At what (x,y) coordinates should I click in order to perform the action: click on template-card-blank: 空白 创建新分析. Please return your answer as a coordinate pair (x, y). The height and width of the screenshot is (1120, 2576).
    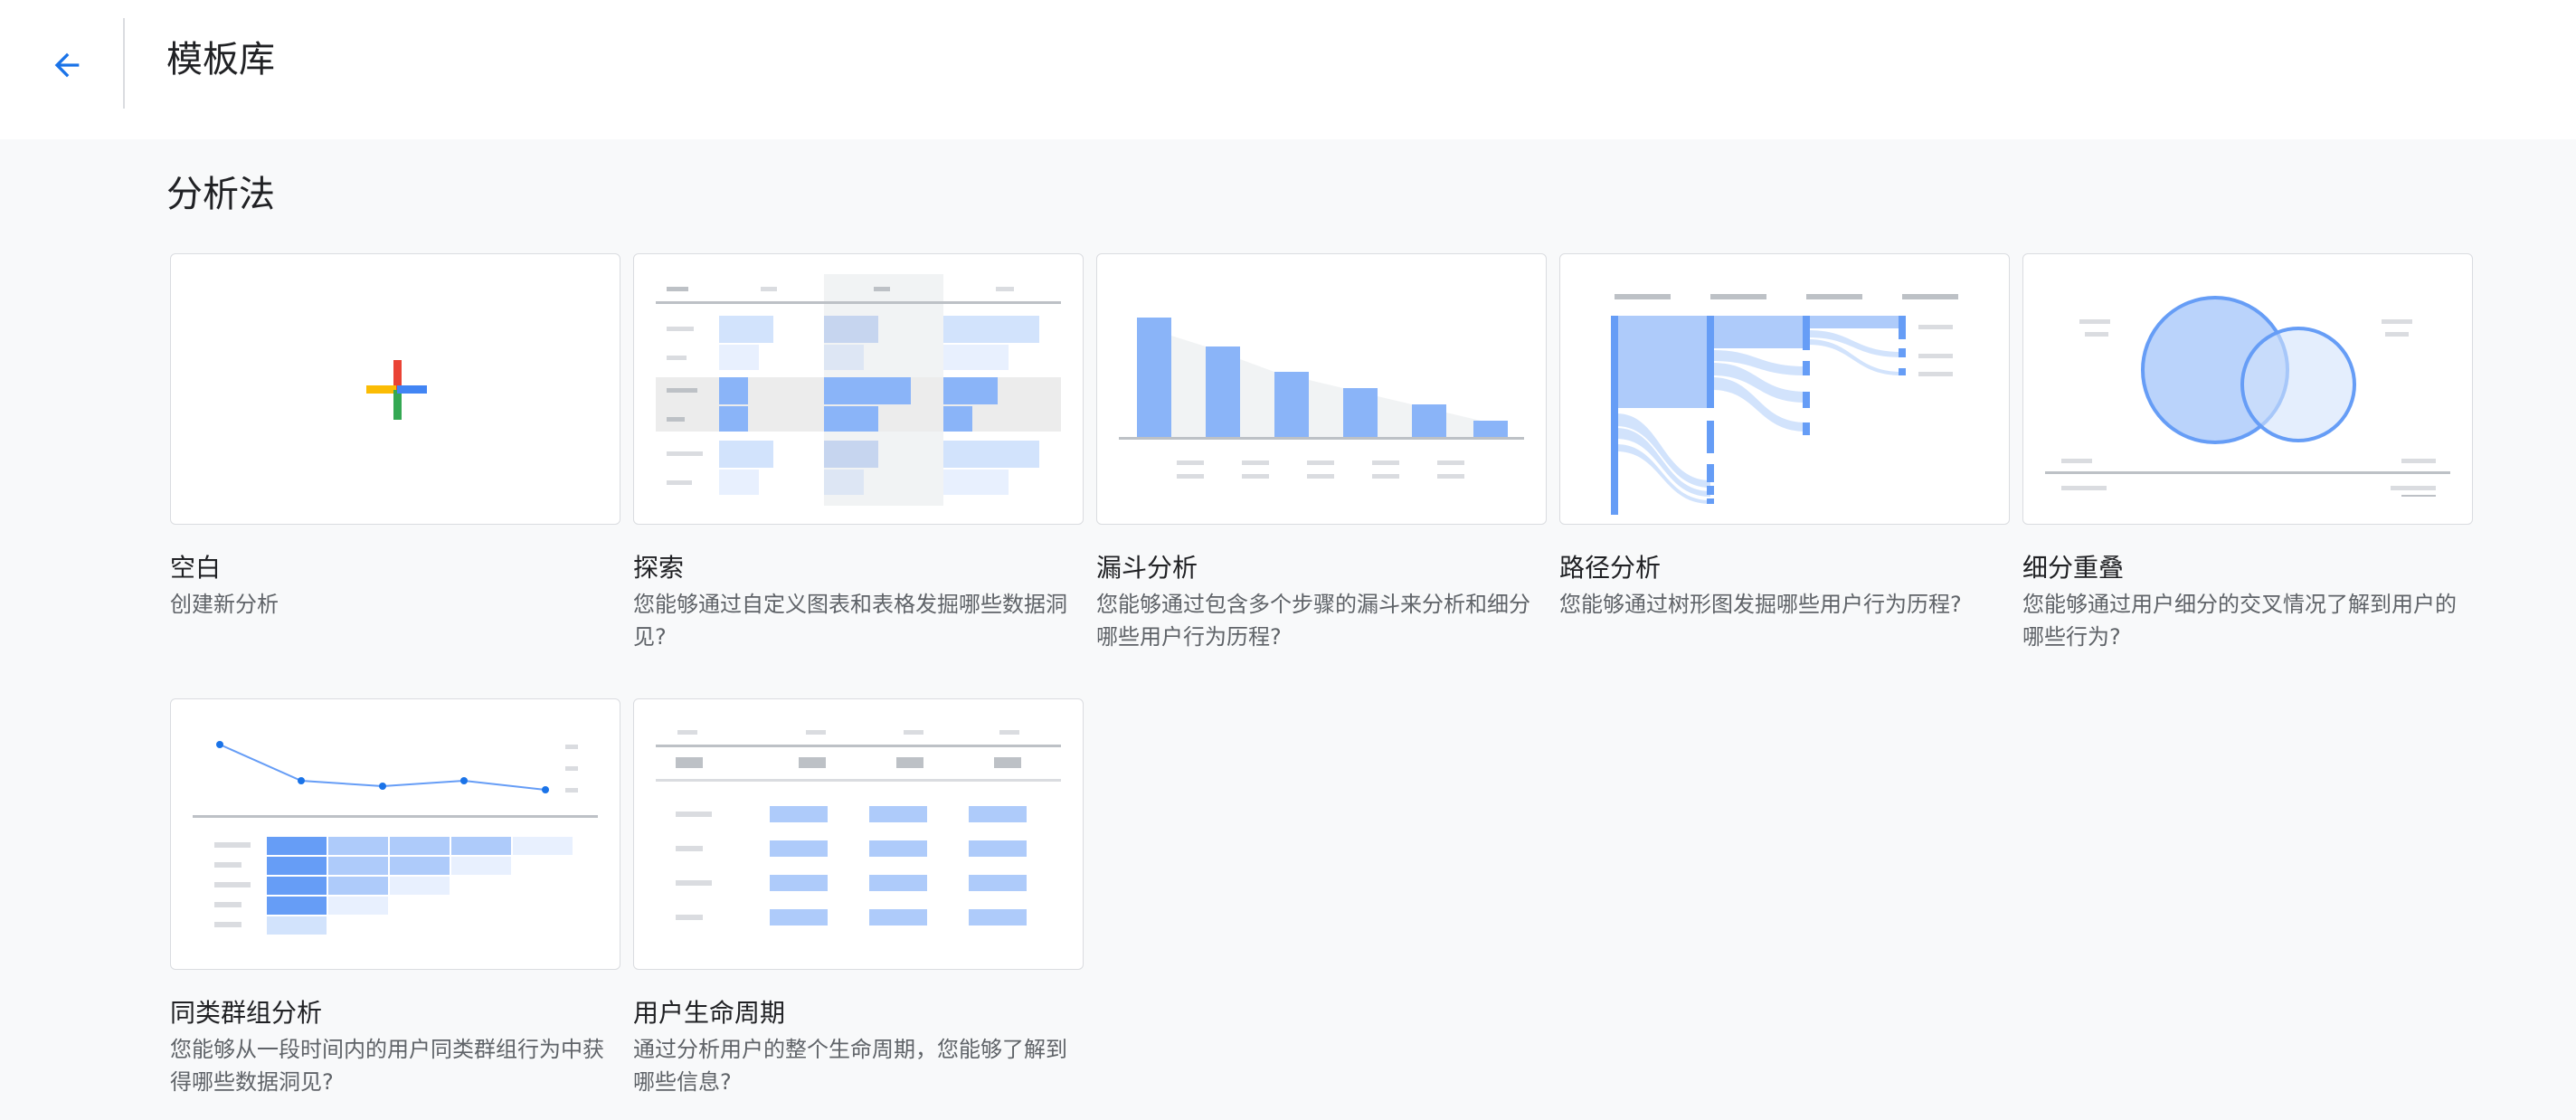
    Looking at the image, I should click on (395, 437).